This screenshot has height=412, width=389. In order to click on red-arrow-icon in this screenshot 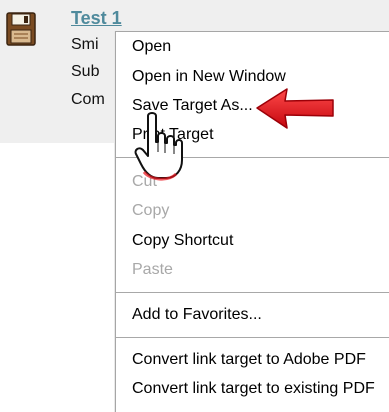, I will do `click(295, 108)`.